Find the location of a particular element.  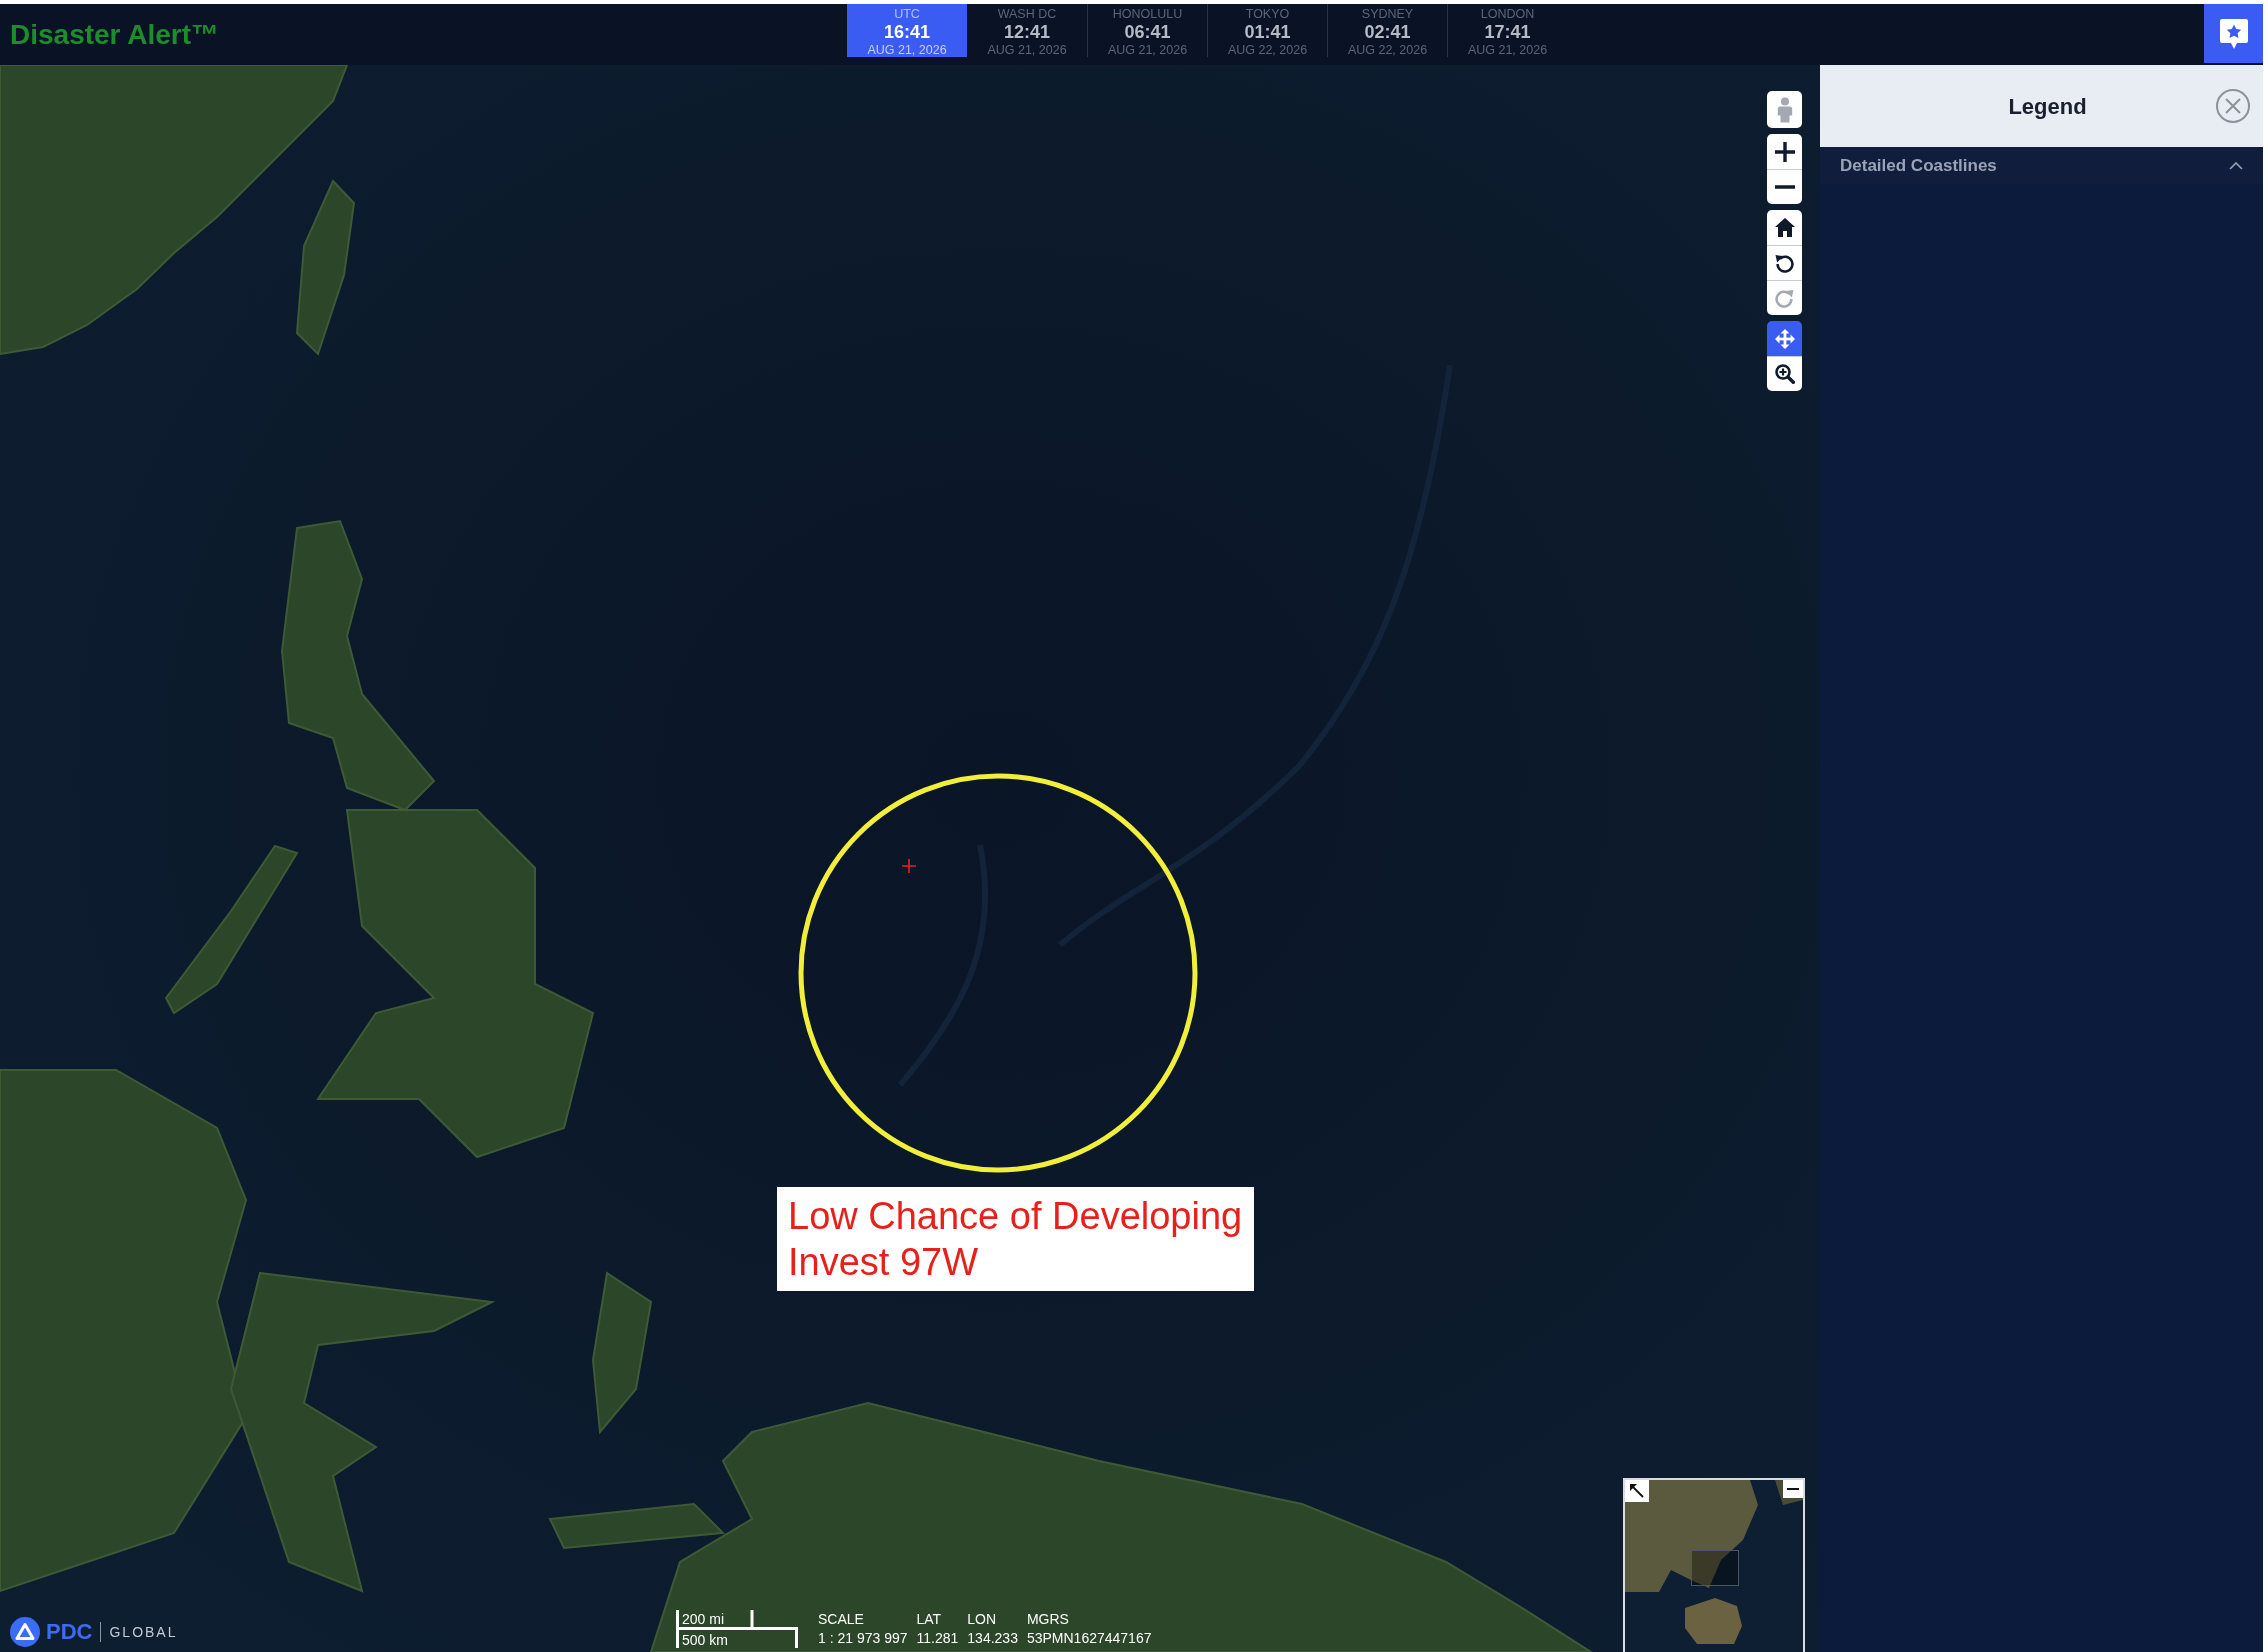

storm-name-label: Invest 97W is located at coordinates (884, 1262).